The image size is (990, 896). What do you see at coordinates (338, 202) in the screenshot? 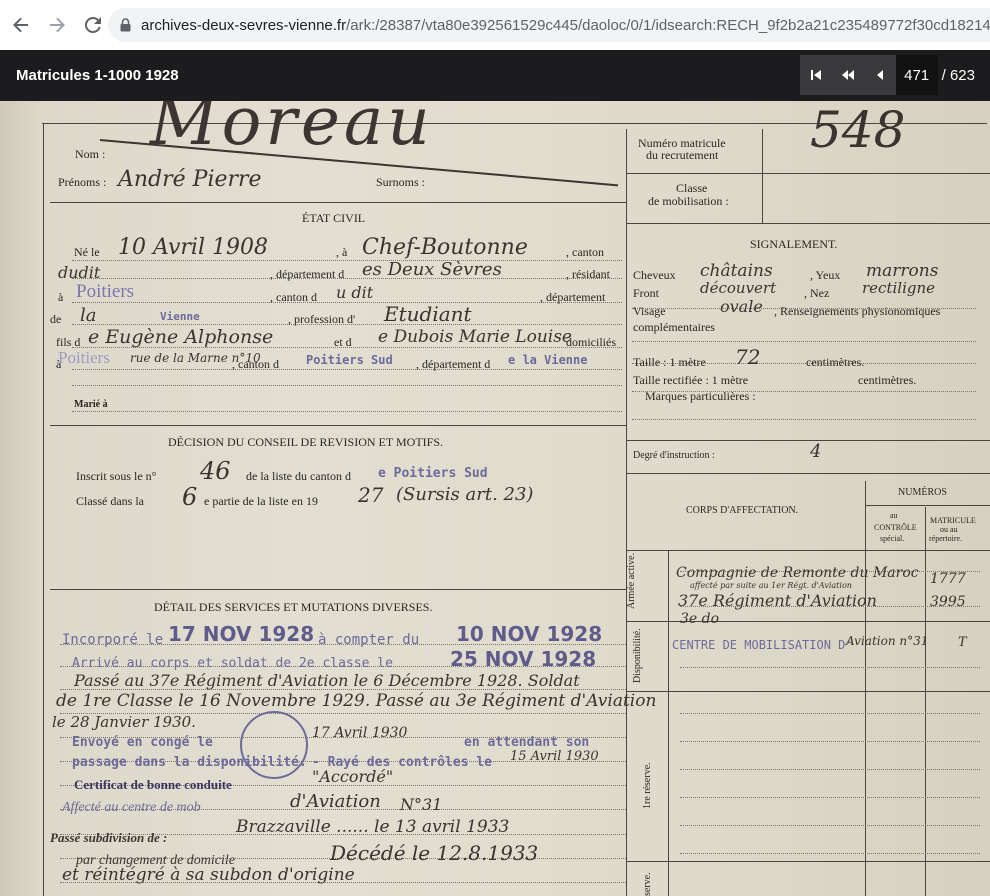
I see `etat-civil-top` at bounding box center [338, 202].